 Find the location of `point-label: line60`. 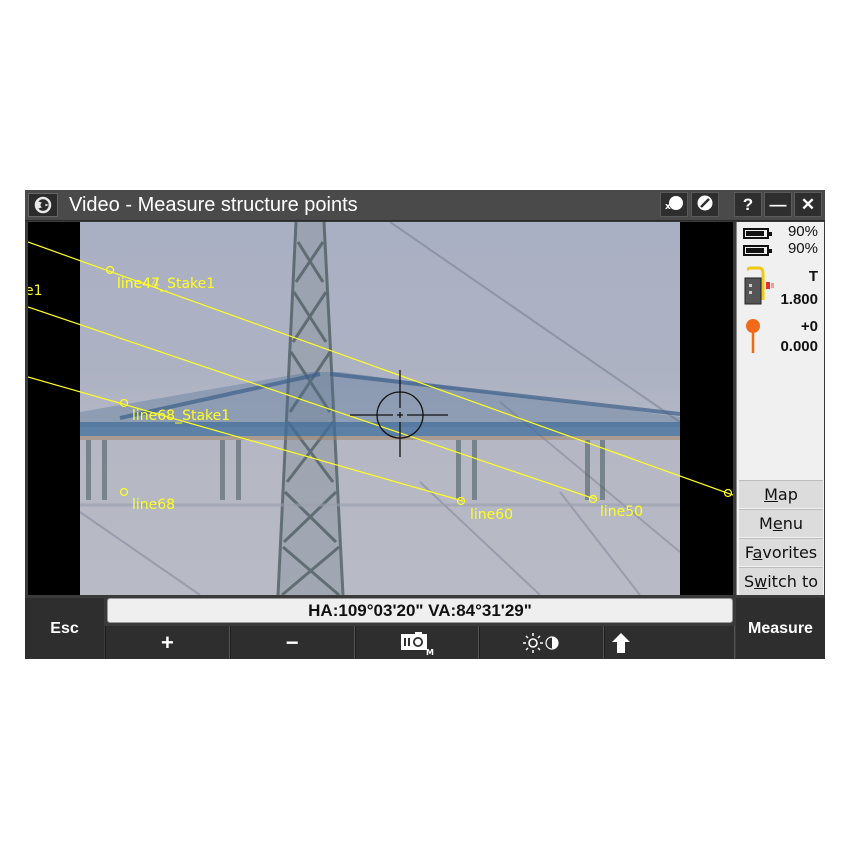

point-label: line60 is located at coordinates (491, 515).